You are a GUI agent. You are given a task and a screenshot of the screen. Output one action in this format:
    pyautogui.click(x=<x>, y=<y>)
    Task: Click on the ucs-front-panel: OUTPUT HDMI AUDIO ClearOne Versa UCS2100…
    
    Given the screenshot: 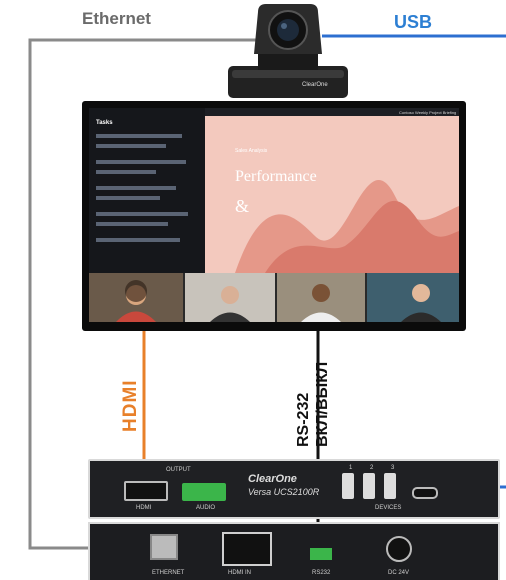 What is the action you would take?
    pyautogui.click(x=294, y=489)
    